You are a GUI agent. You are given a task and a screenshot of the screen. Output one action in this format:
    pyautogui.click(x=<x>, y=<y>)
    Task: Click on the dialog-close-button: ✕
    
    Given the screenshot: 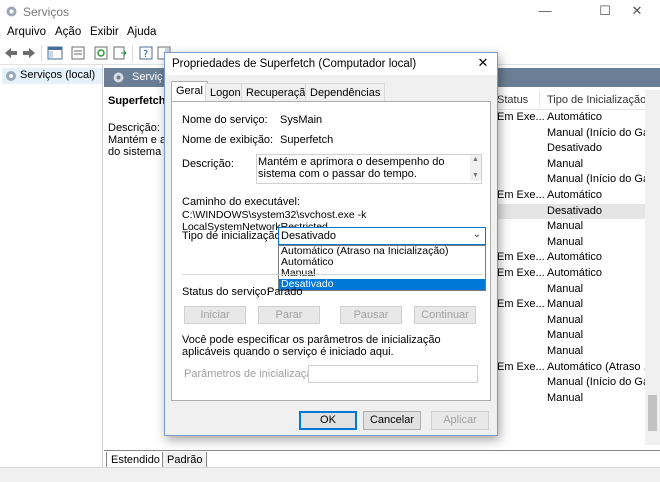 What is the action you would take?
    pyautogui.click(x=483, y=64)
    